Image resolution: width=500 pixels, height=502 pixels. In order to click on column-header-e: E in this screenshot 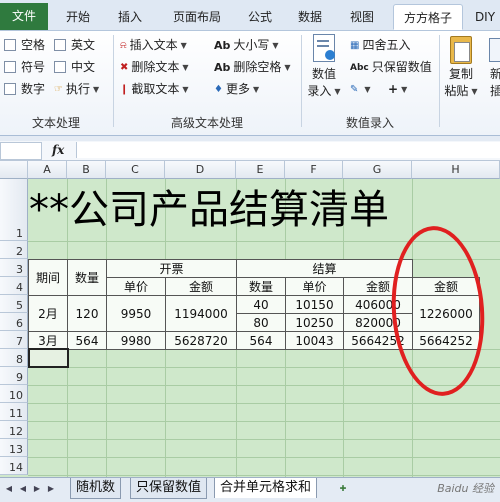, I will do `click(260, 170)`.